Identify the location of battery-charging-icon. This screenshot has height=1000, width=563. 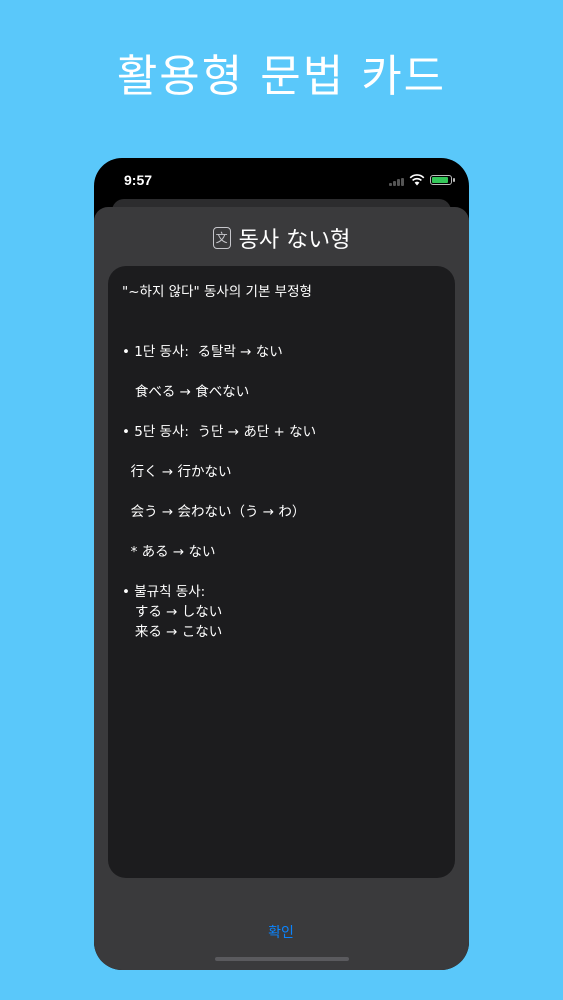
(441, 180).